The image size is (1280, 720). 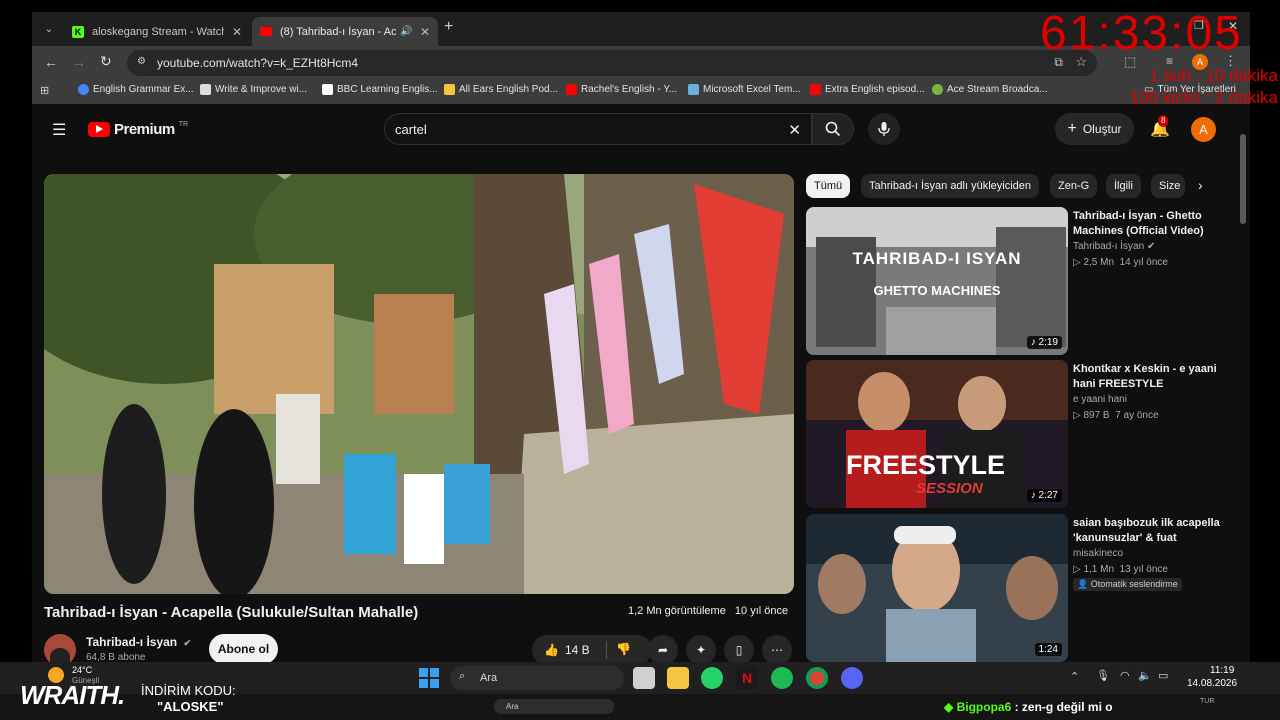 I want to click on upload-age: 10 yıl önce, so click(x=761, y=611).